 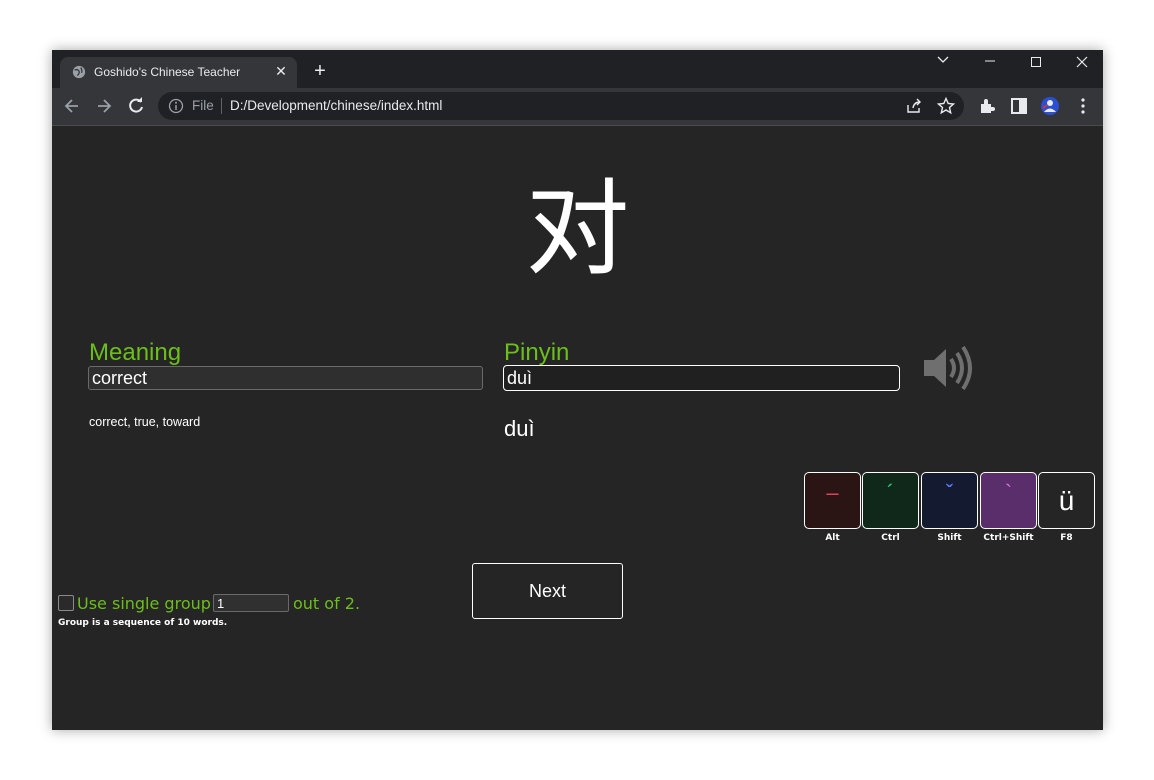 I want to click on reload-icon, so click(x=136, y=106).